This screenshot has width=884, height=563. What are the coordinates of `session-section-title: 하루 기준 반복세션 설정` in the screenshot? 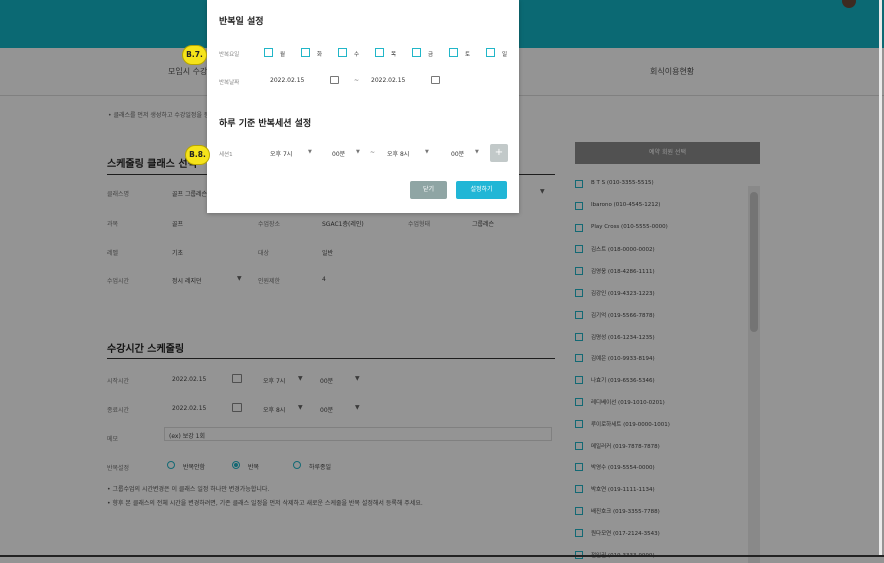 It's located at (265, 124).